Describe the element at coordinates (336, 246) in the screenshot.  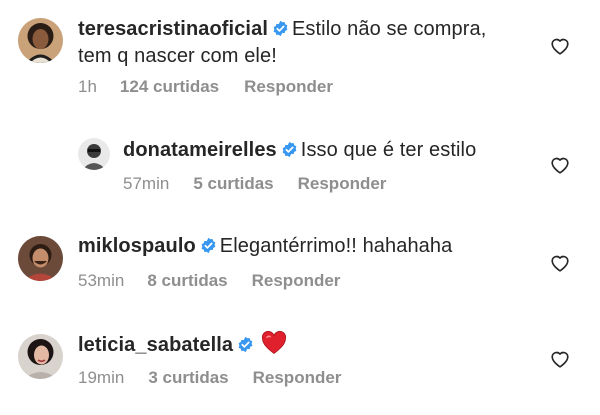
I see `comment-text: Elegantérrimo!! hahahaha` at that location.